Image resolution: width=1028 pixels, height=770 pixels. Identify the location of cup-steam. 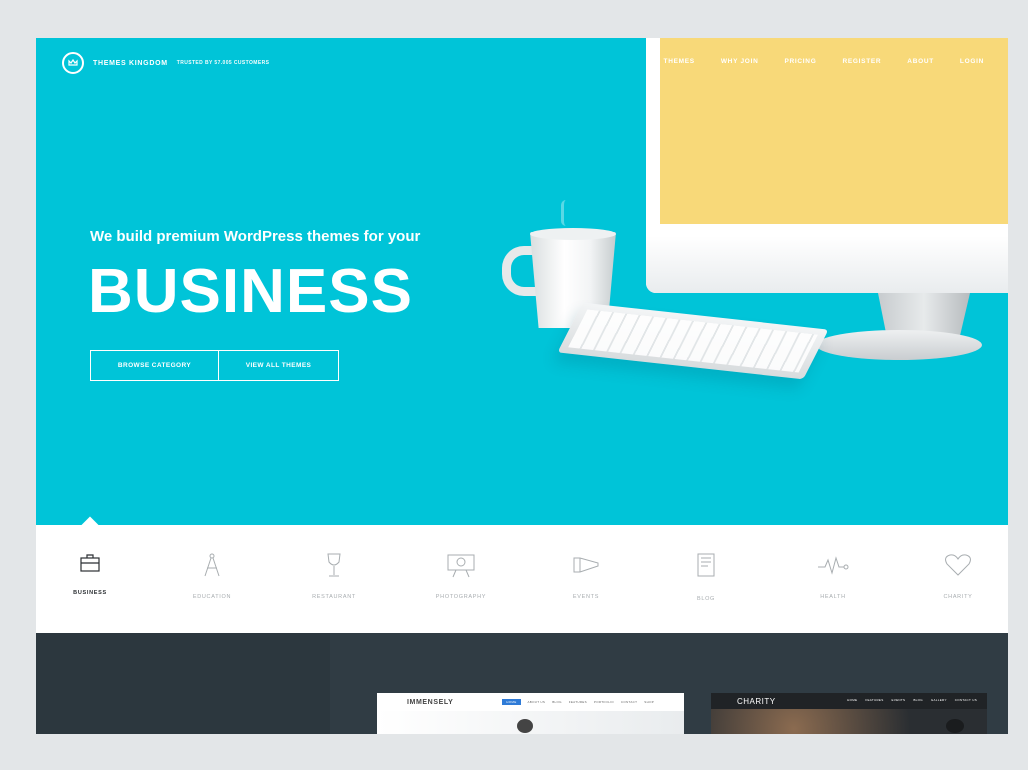
(566, 213).